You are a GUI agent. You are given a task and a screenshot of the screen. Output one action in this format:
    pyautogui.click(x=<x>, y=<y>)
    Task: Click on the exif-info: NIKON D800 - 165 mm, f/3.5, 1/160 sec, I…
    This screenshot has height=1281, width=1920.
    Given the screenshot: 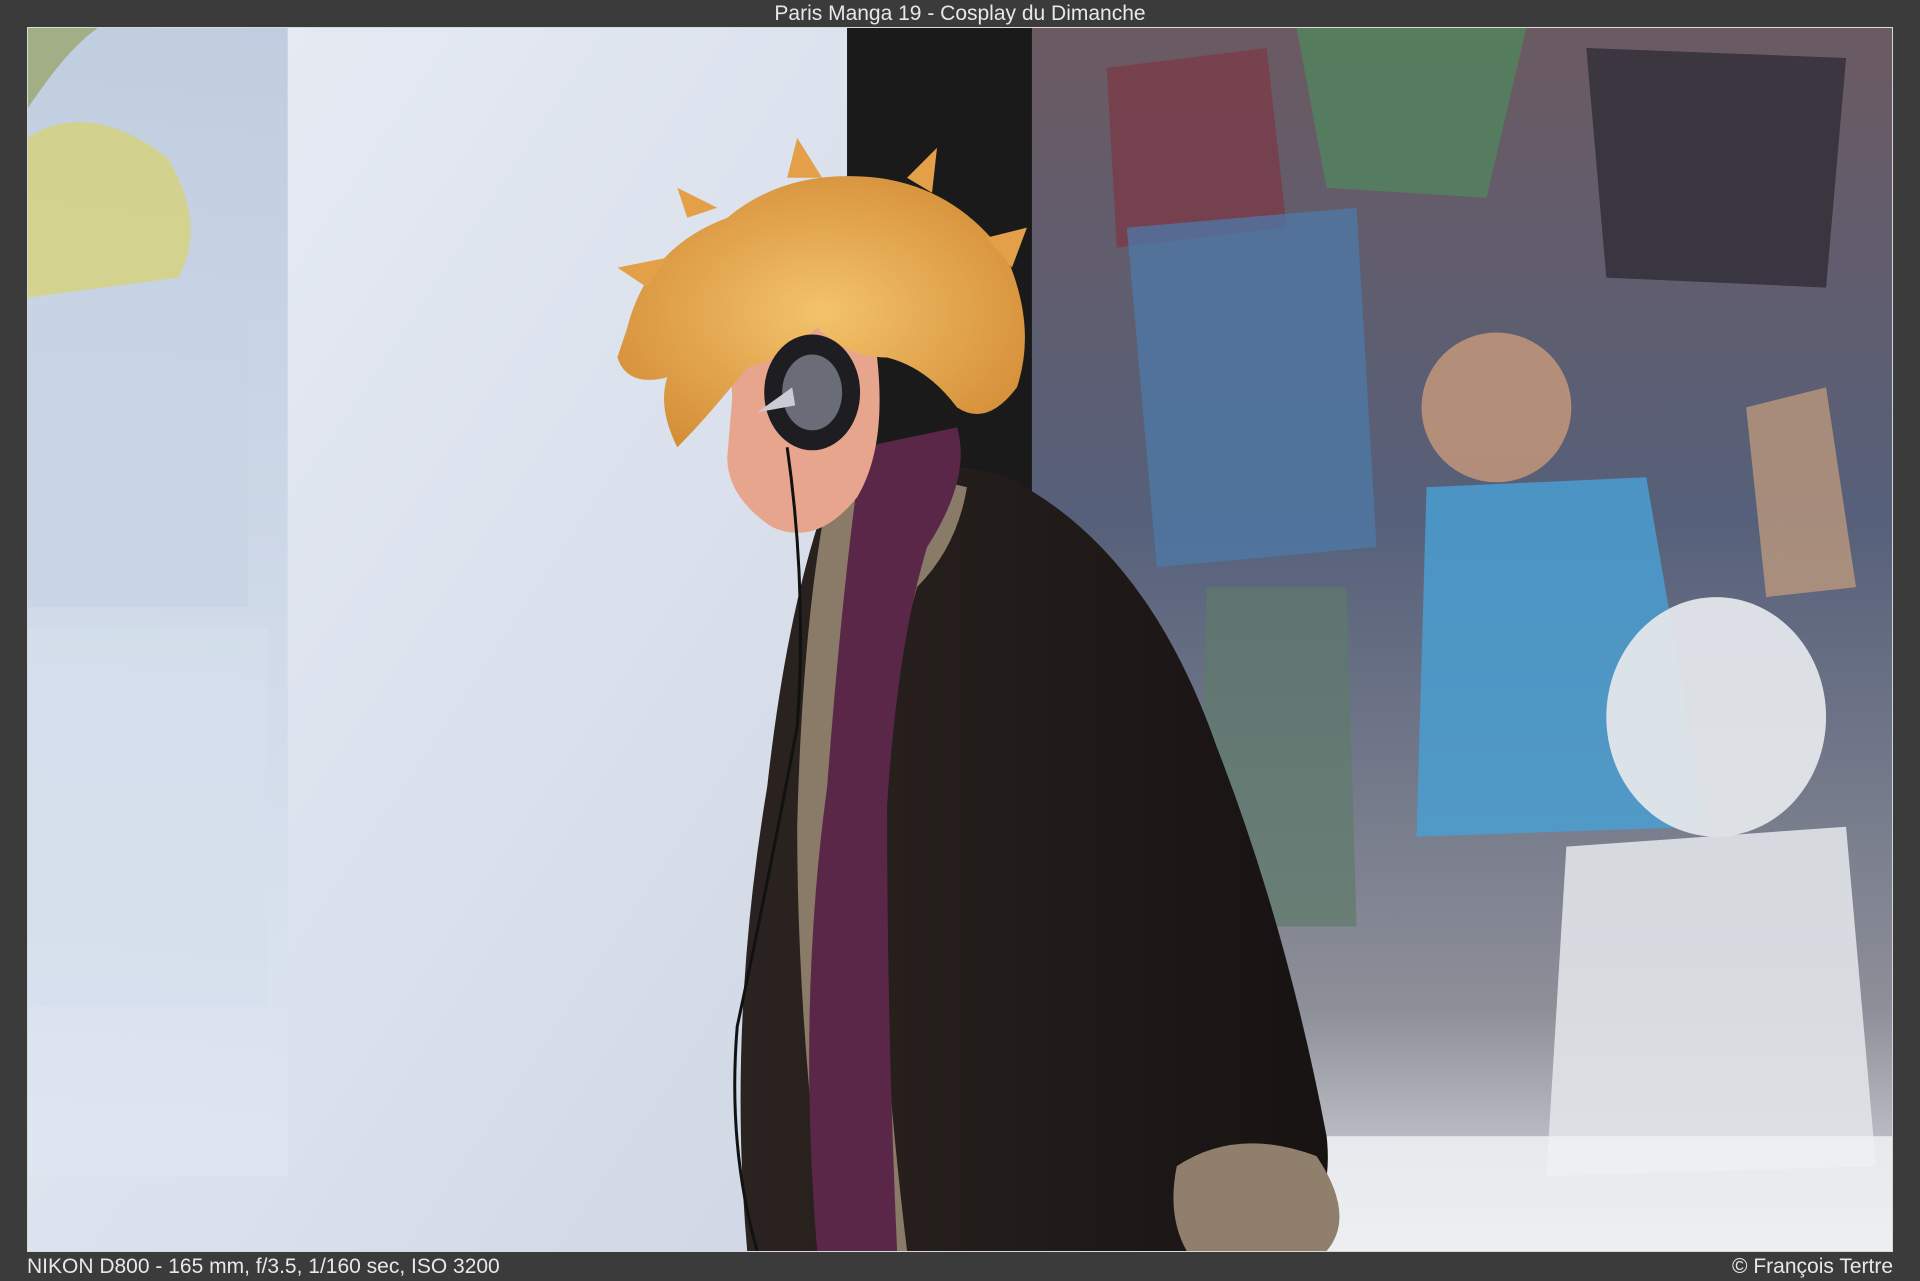 What is the action you would take?
    pyautogui.click(x=263, y=1266)
    